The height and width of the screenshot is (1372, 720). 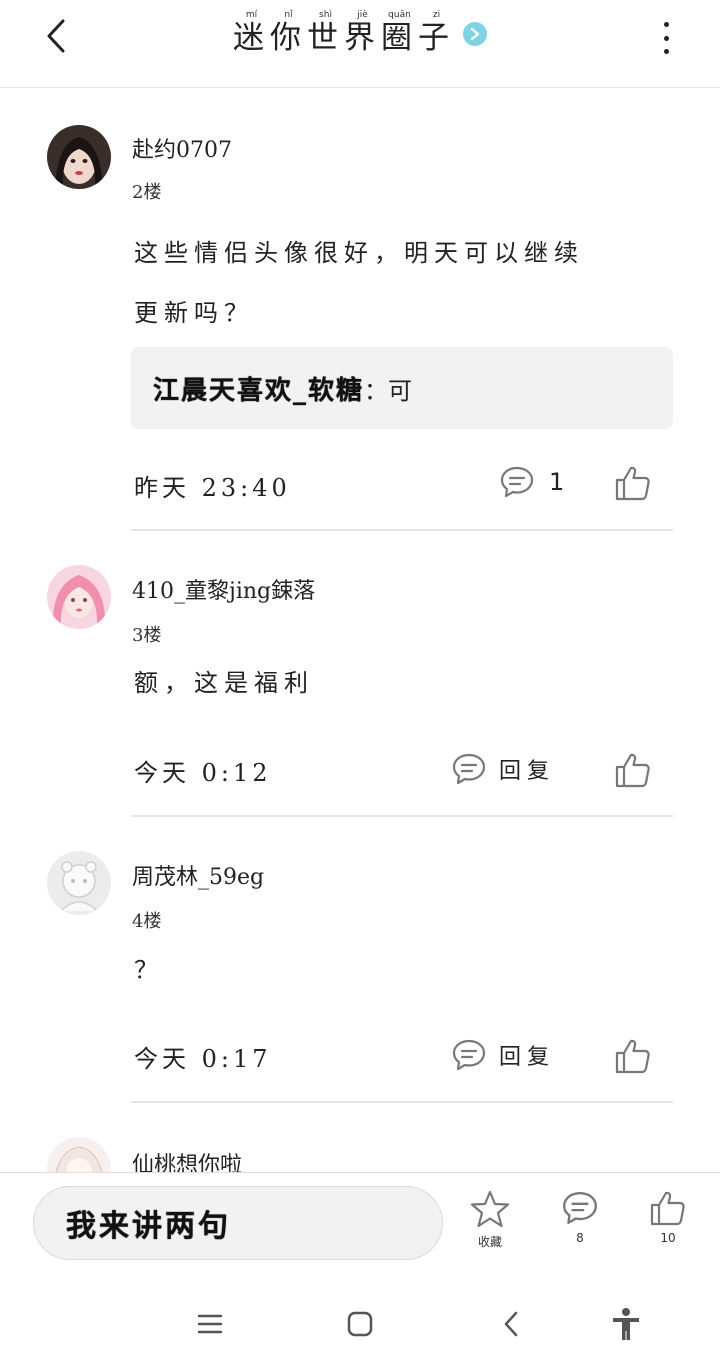 I want to click on recent-apps-button, so click(x=210, y=1324).